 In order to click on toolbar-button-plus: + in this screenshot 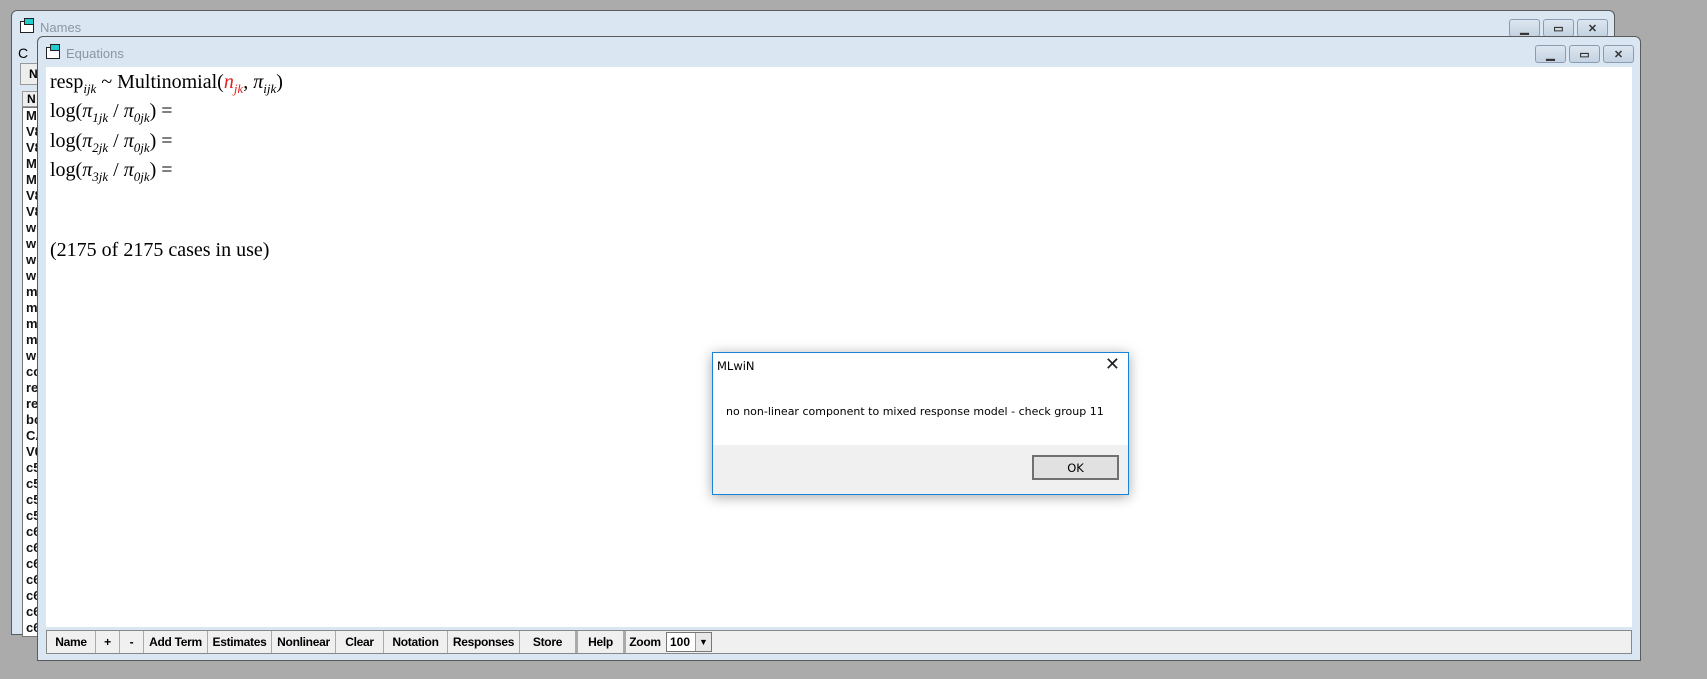, I will do `click(108, 642)`.